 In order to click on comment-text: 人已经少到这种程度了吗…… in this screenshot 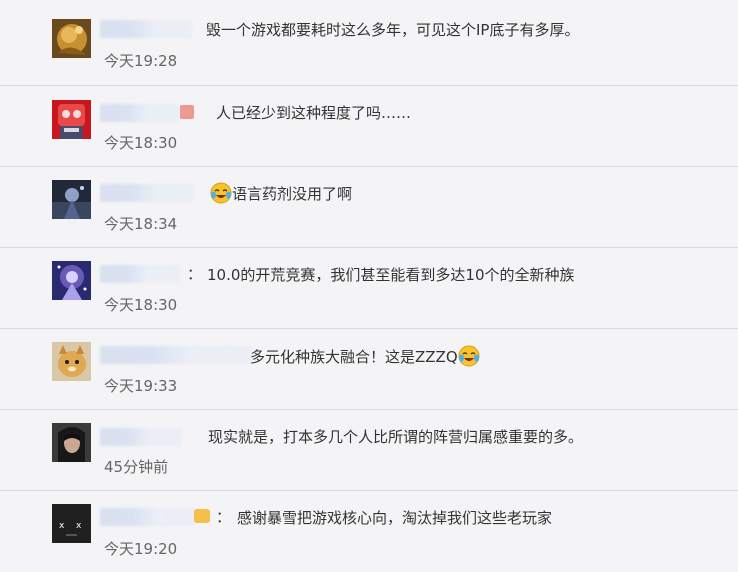, I will do `click(314, 113)`.